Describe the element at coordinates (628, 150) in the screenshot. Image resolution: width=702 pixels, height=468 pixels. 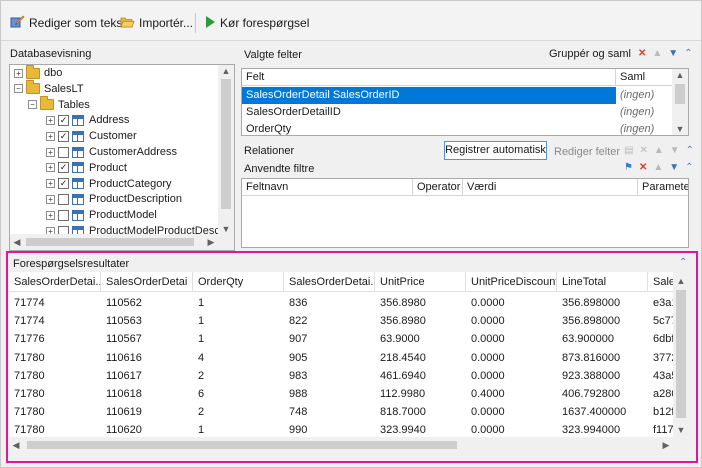
I see `relation-edit-icon: ▤` at that location.